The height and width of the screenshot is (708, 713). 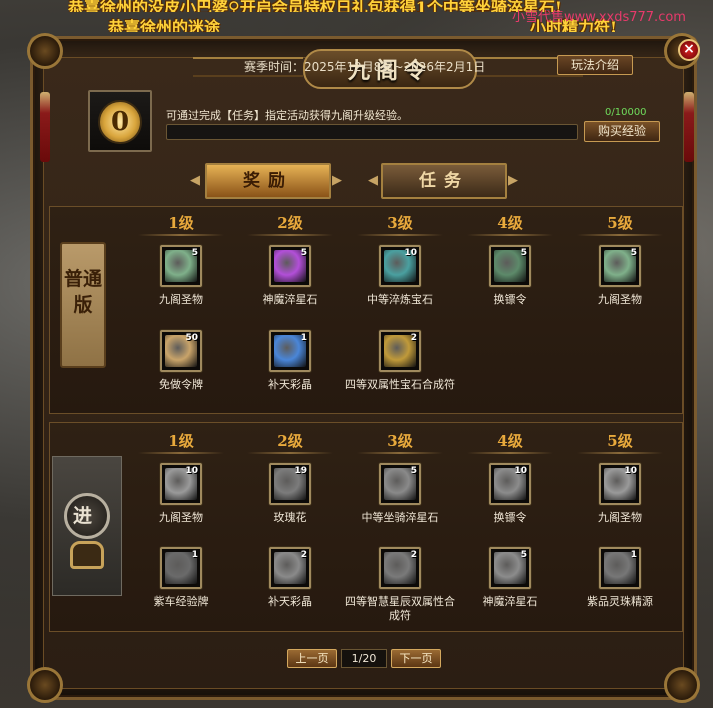 I want to click on tab-arrow-left-icon: ◀, so click(x=373, y=180).